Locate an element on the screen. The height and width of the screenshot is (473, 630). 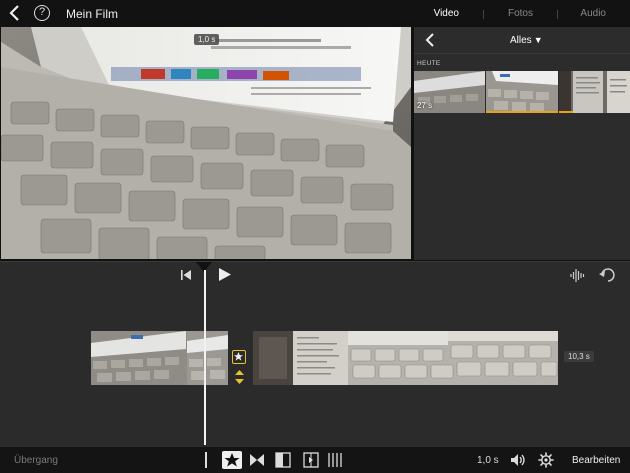
clip-strip: 27 s is located at coordinates (522, 92).